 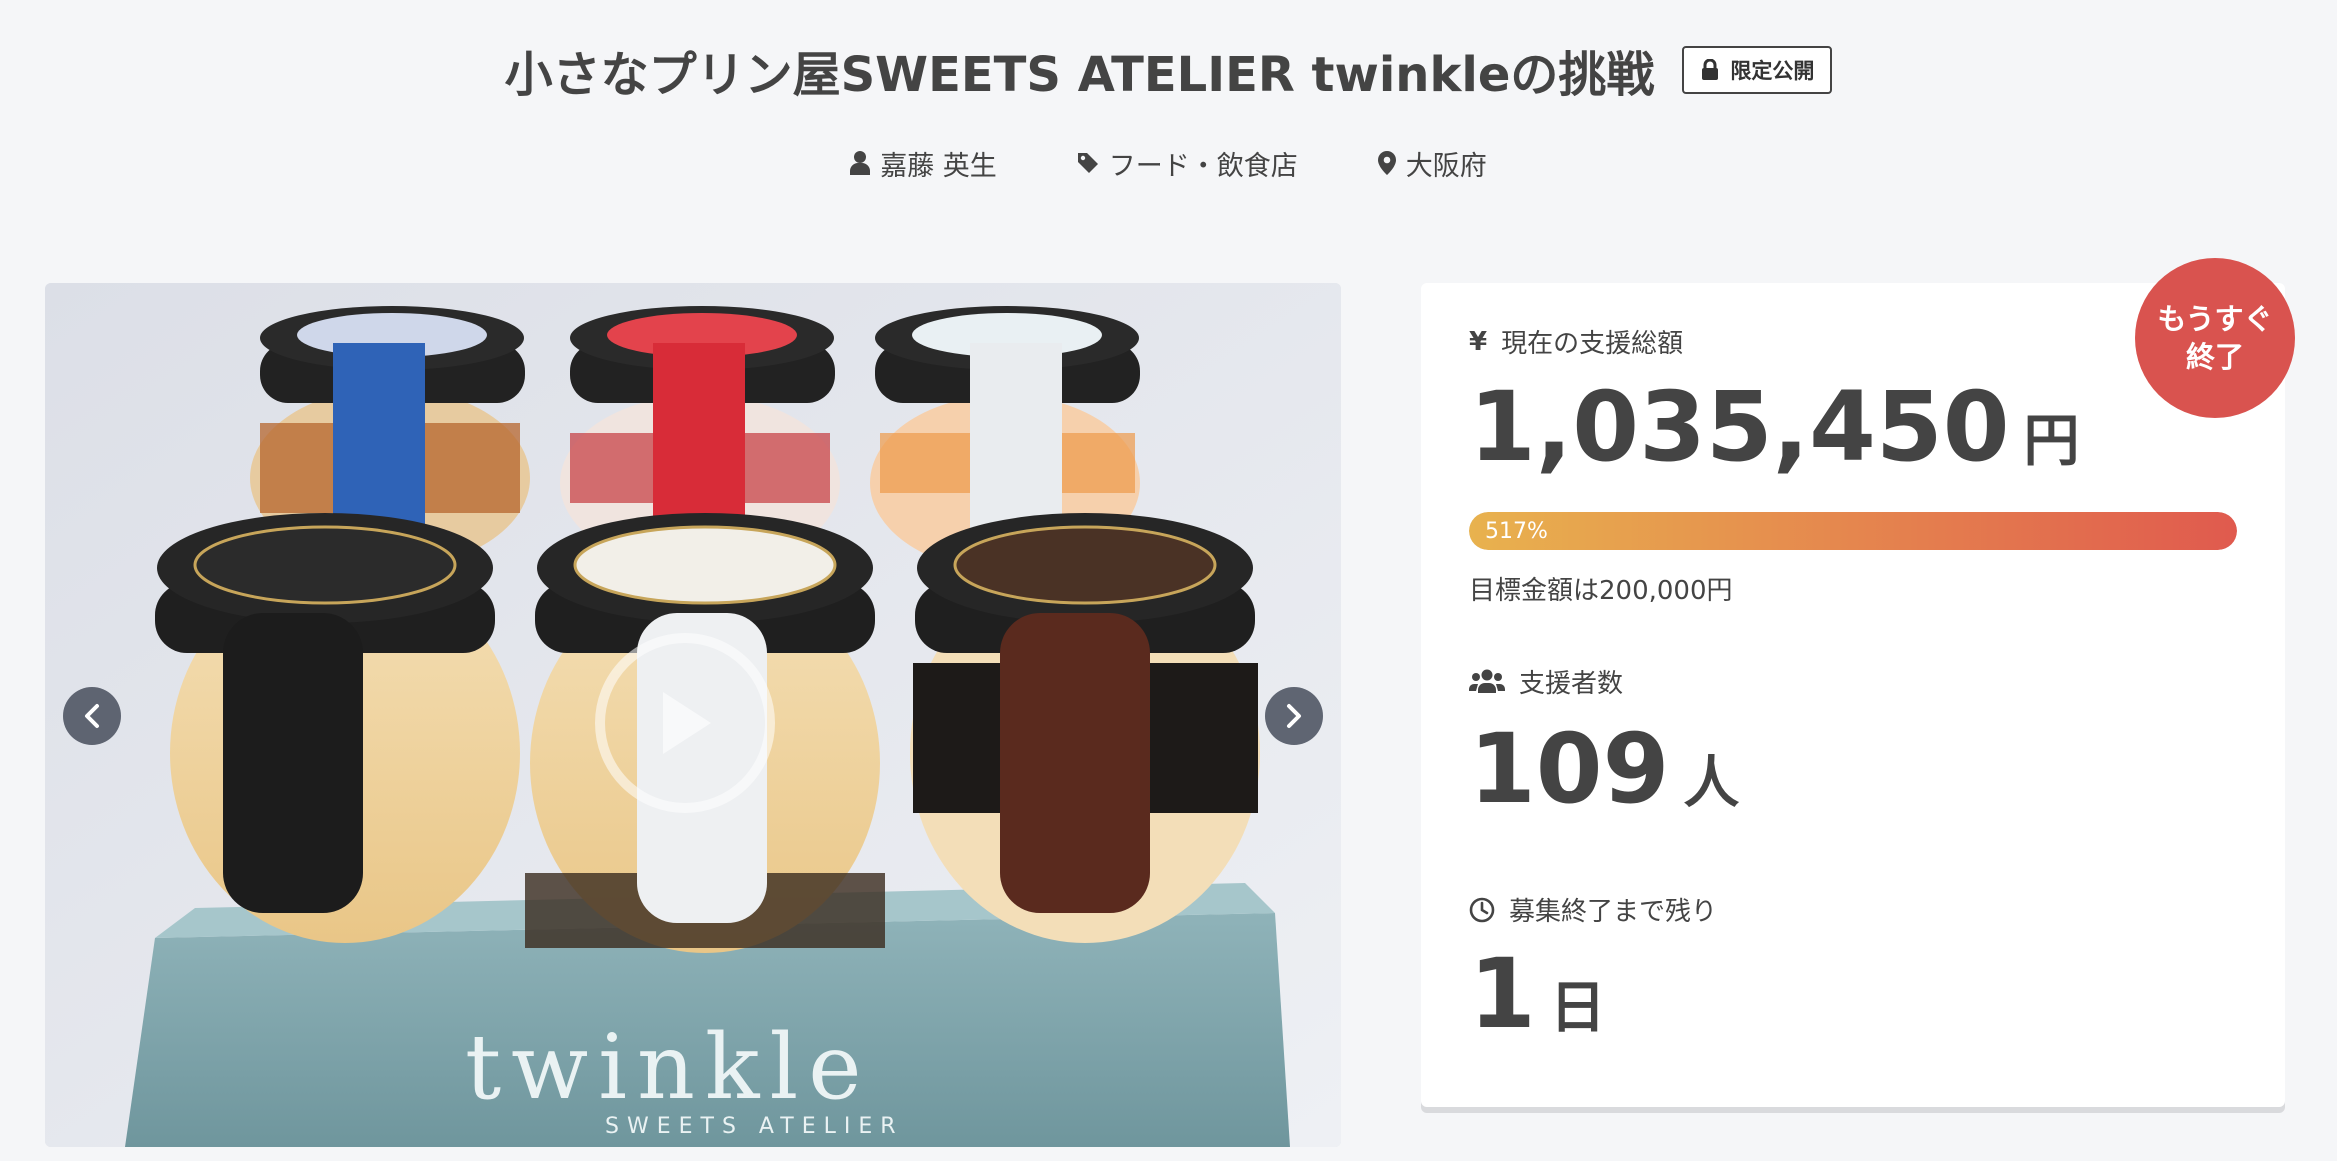 What do you see at coordinates (1592, 344) in the screenshot?
I see `total-label: 現在の支援総額` at bounding box center [1592, 344].